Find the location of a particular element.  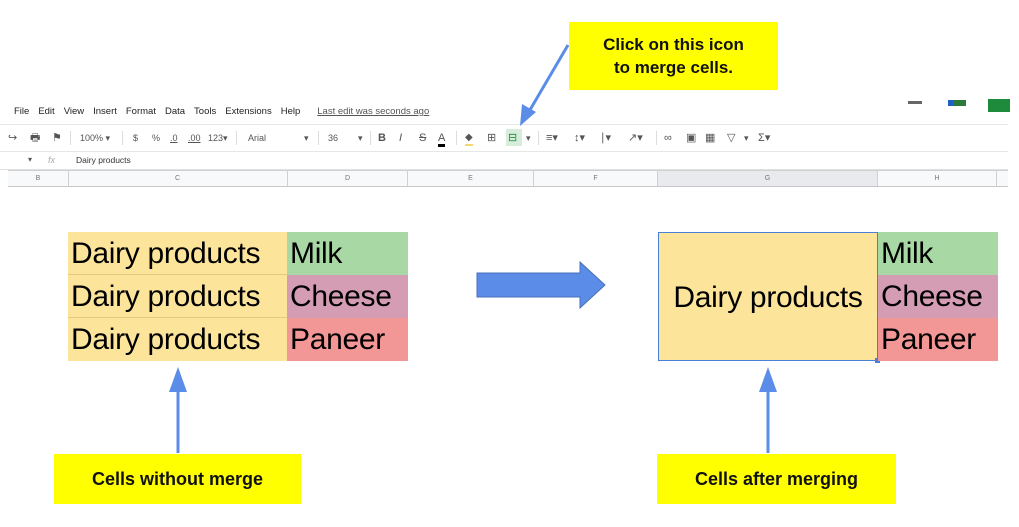

cells-after-merging-label: Cells after merging is located at coordinates (776, 479).